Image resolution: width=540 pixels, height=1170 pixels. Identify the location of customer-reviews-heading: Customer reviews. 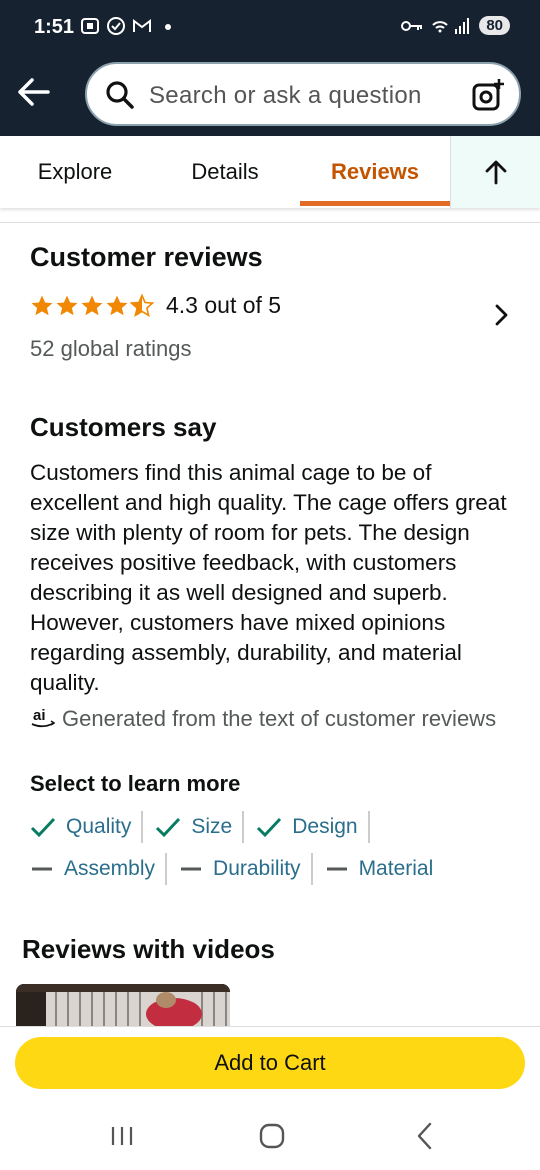
(146, 257).